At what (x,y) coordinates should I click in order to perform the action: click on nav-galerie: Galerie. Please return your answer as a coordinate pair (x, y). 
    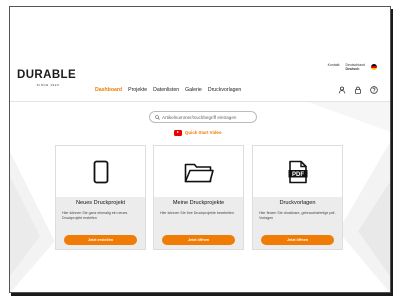
    Looking at the image, I should click on (193, 90).